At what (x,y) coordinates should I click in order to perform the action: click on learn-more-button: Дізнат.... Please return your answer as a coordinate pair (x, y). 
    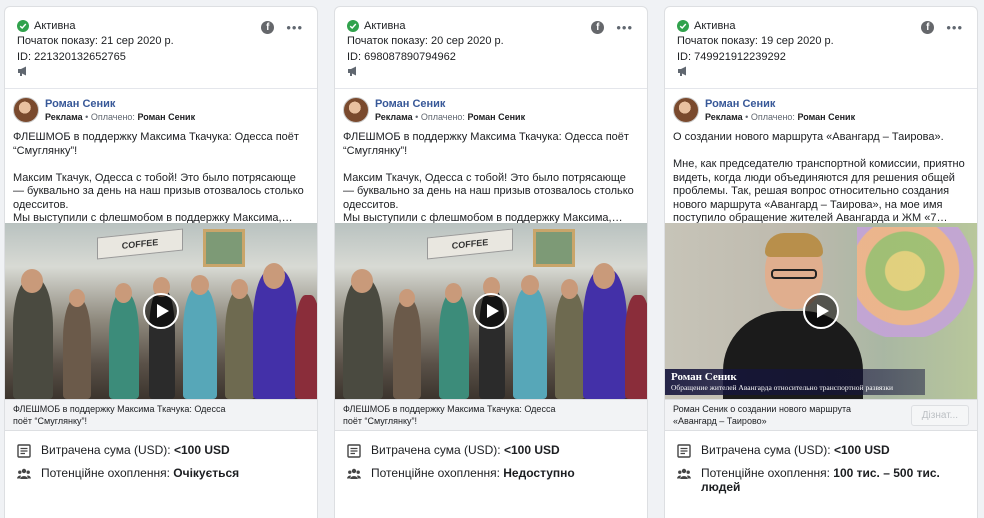
    Looking at the image, I should click on (939, 415).